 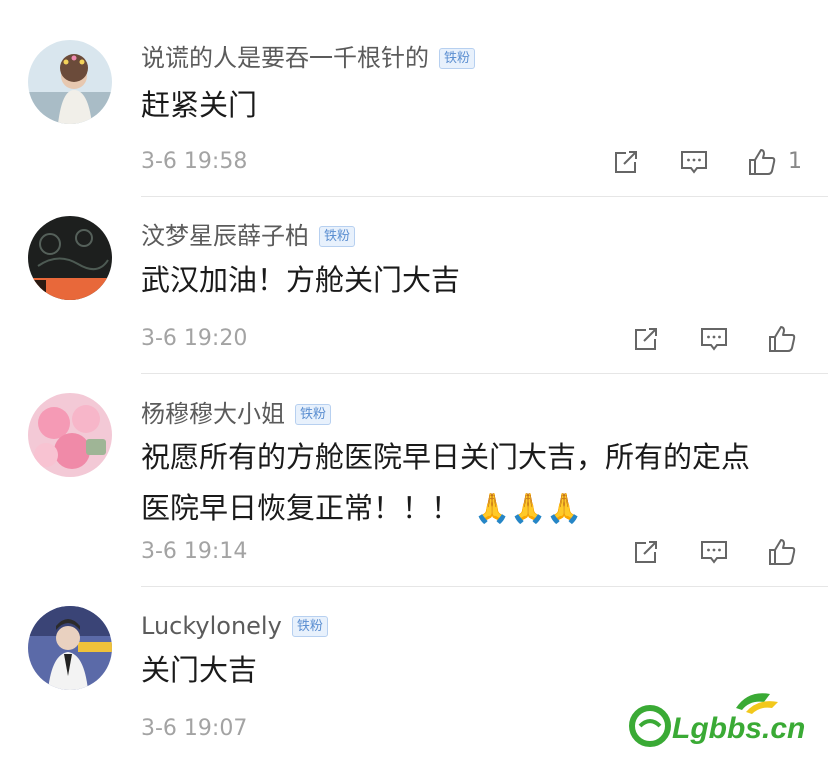 What do you see at coordinates (471, 483) in the screenshot?
I see `comment-text: 祝愿所有的方舱医院早日关门大吉，所有的定点 医院早日恢复正常！！！ 🙏🙏🙏` at bounding box center [471, 483].